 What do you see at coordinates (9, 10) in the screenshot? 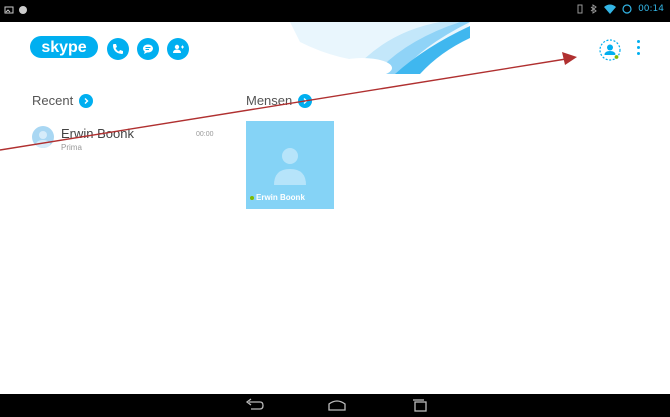
I see `gallery-notification-icon` at bounding box center [9, 10].